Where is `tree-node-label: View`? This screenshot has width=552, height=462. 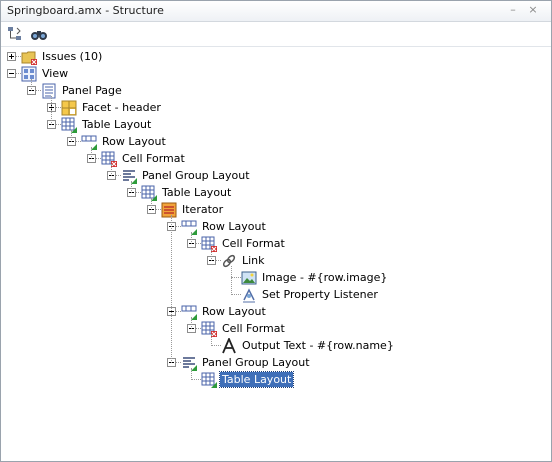 tree-node-label: View is located at coordinates (55, 73).